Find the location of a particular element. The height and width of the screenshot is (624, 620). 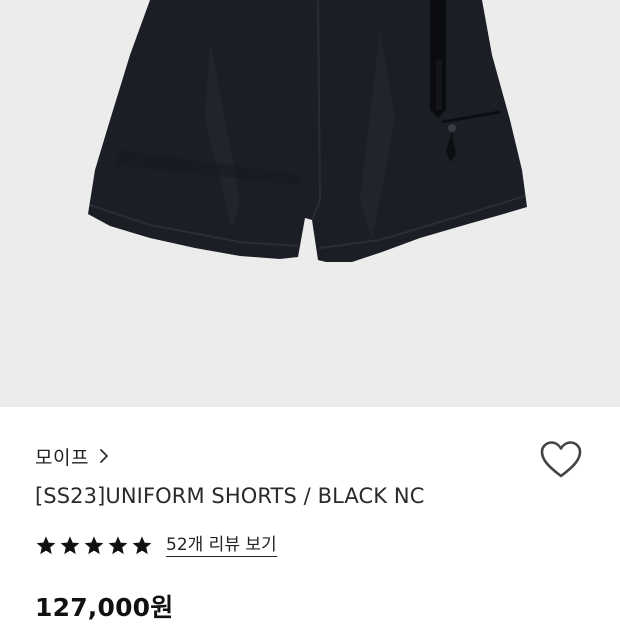

product-price: 127,000원 is located at coordinates (104, 607).